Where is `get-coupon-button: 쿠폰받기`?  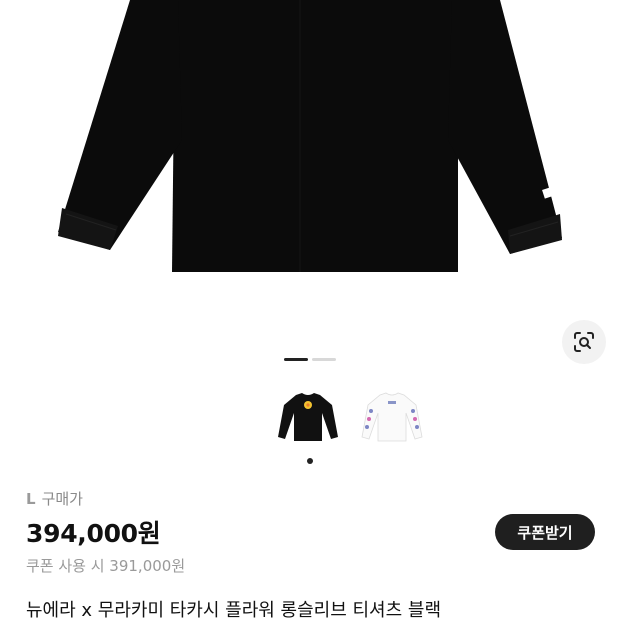
get-coupon-button: 쿠폰받기 is located at coordinates (545, 532).